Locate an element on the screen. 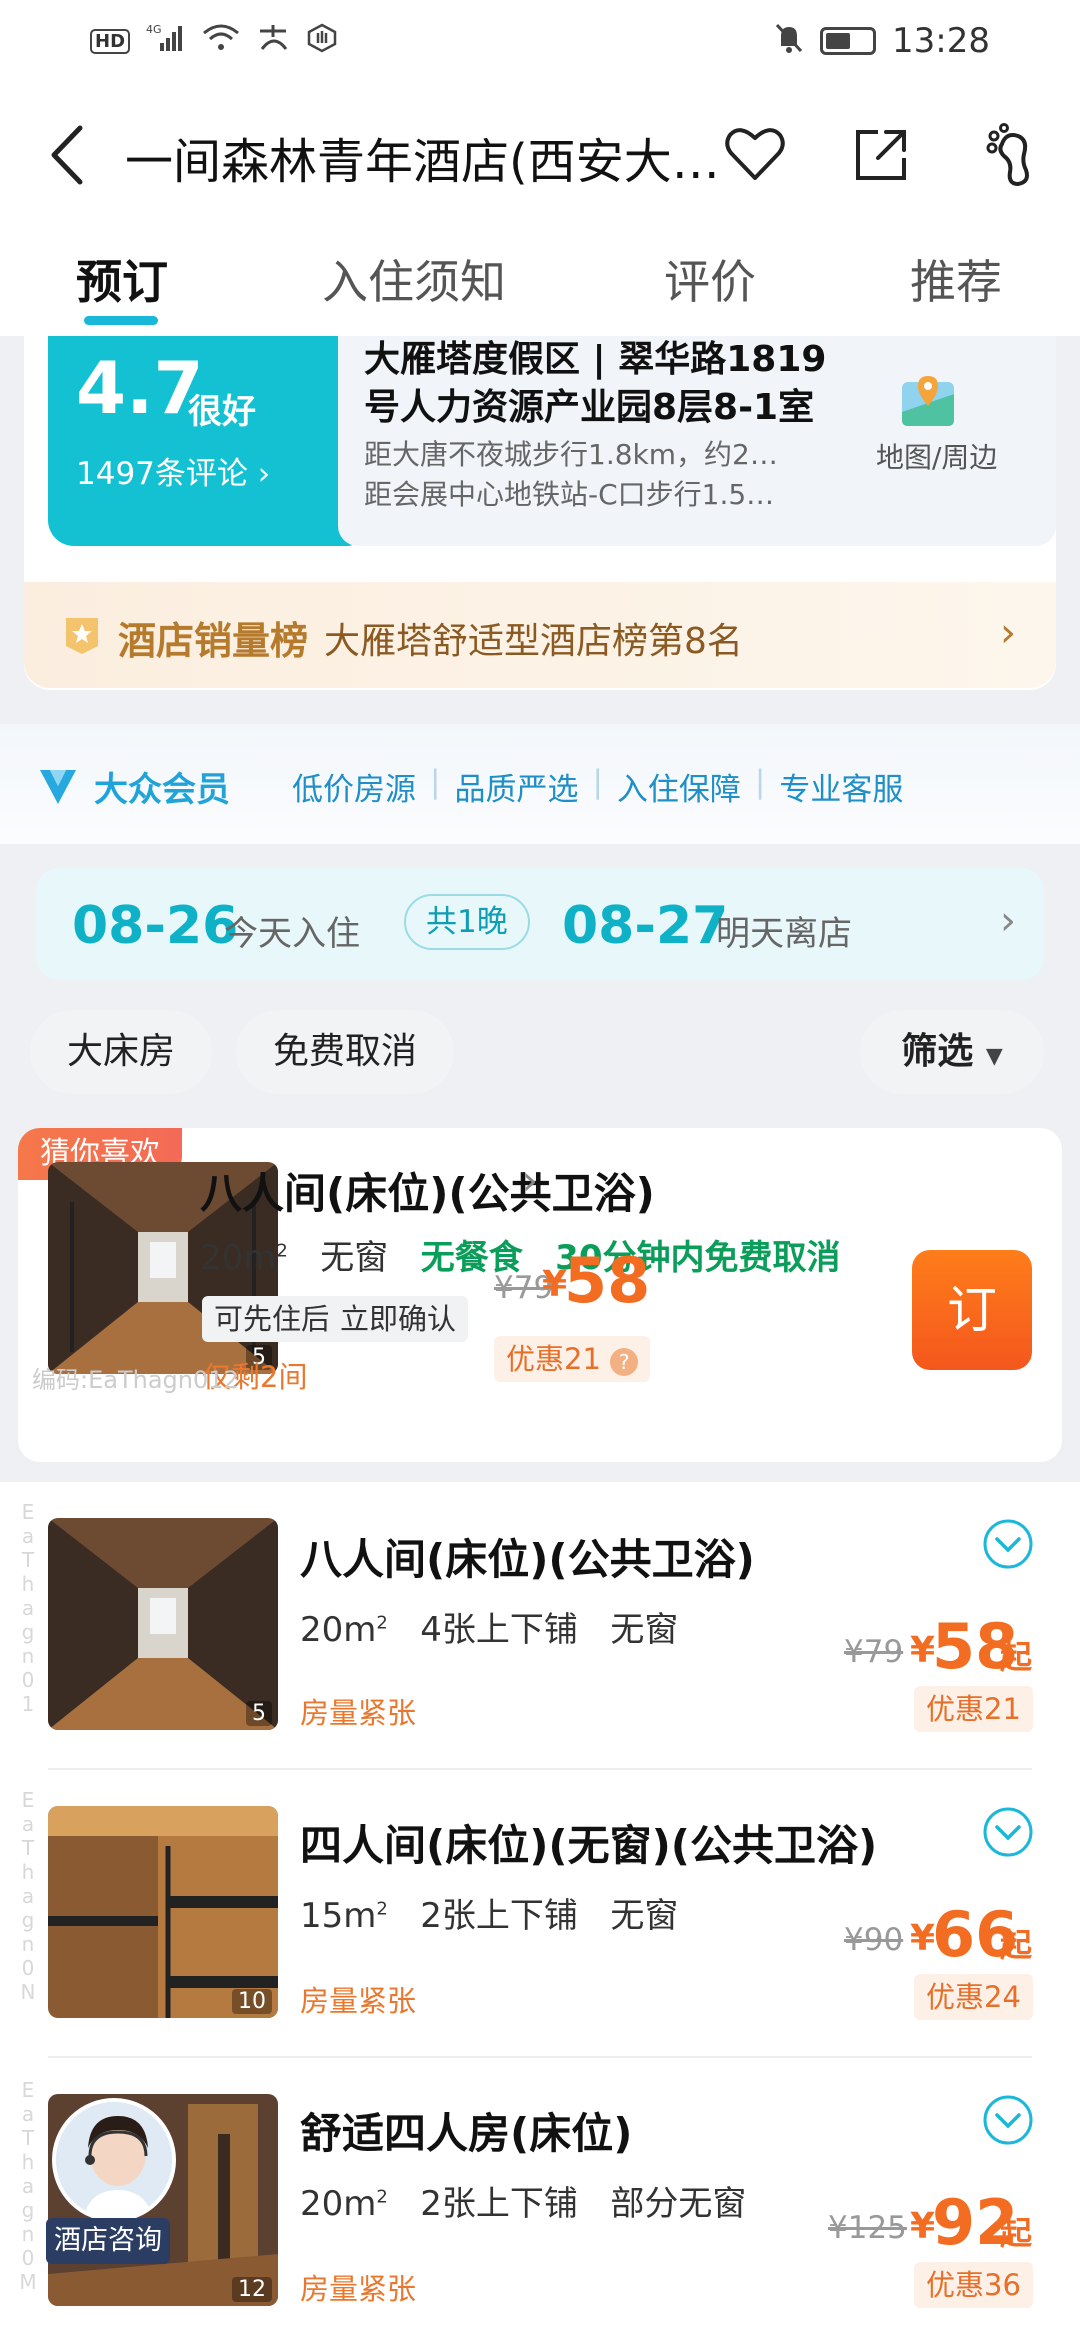  ranking-text: 大雁塔舒适型酒店榜第8名 is located at coordinates (533, 641).